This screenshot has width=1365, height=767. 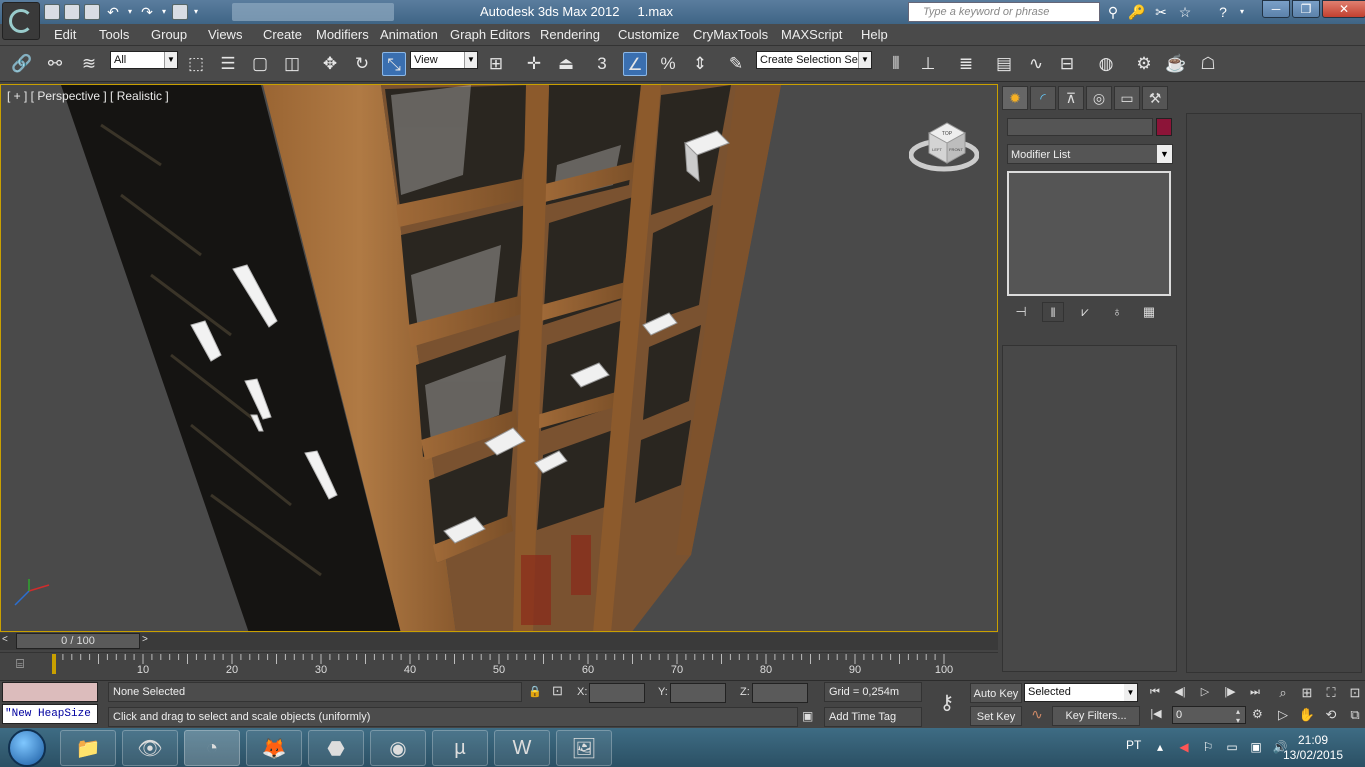 I want to click on edit-named-selection-icon: ✎, so click(x=736, y=64).